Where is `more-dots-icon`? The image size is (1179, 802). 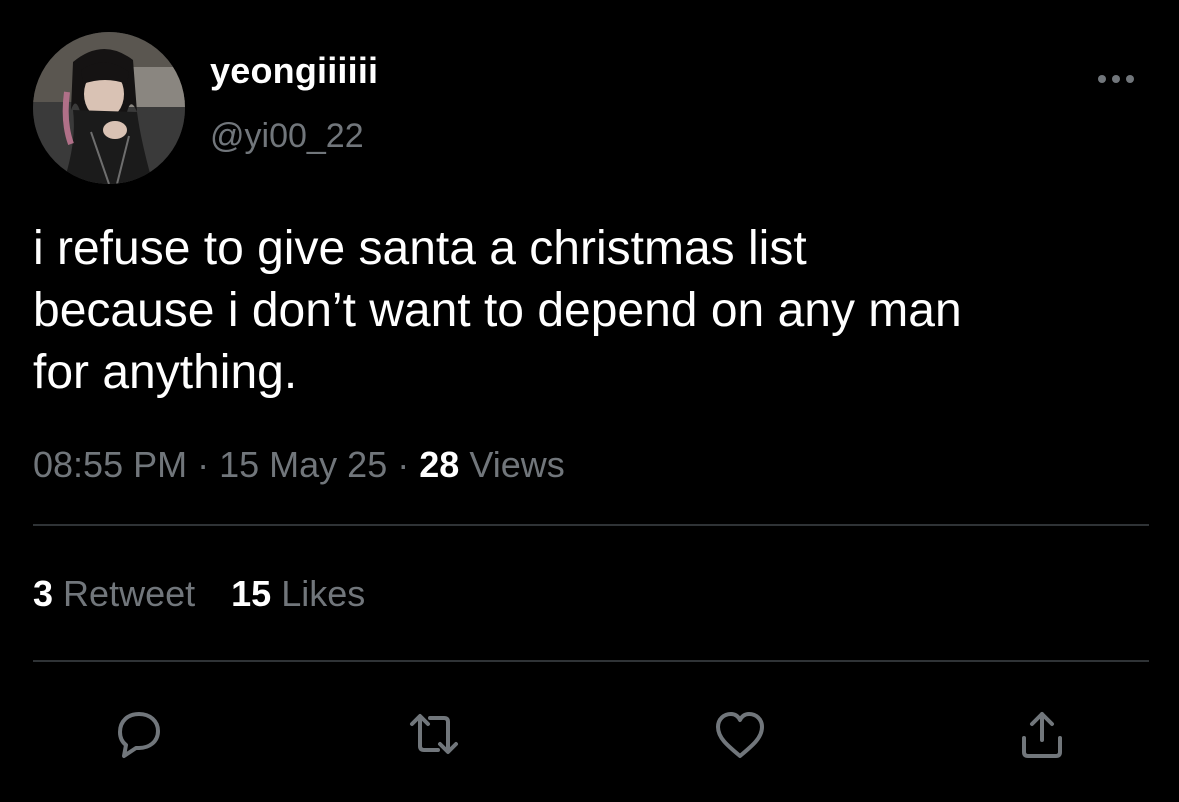 more-dots-icon is located at coordinates (1116, 79).